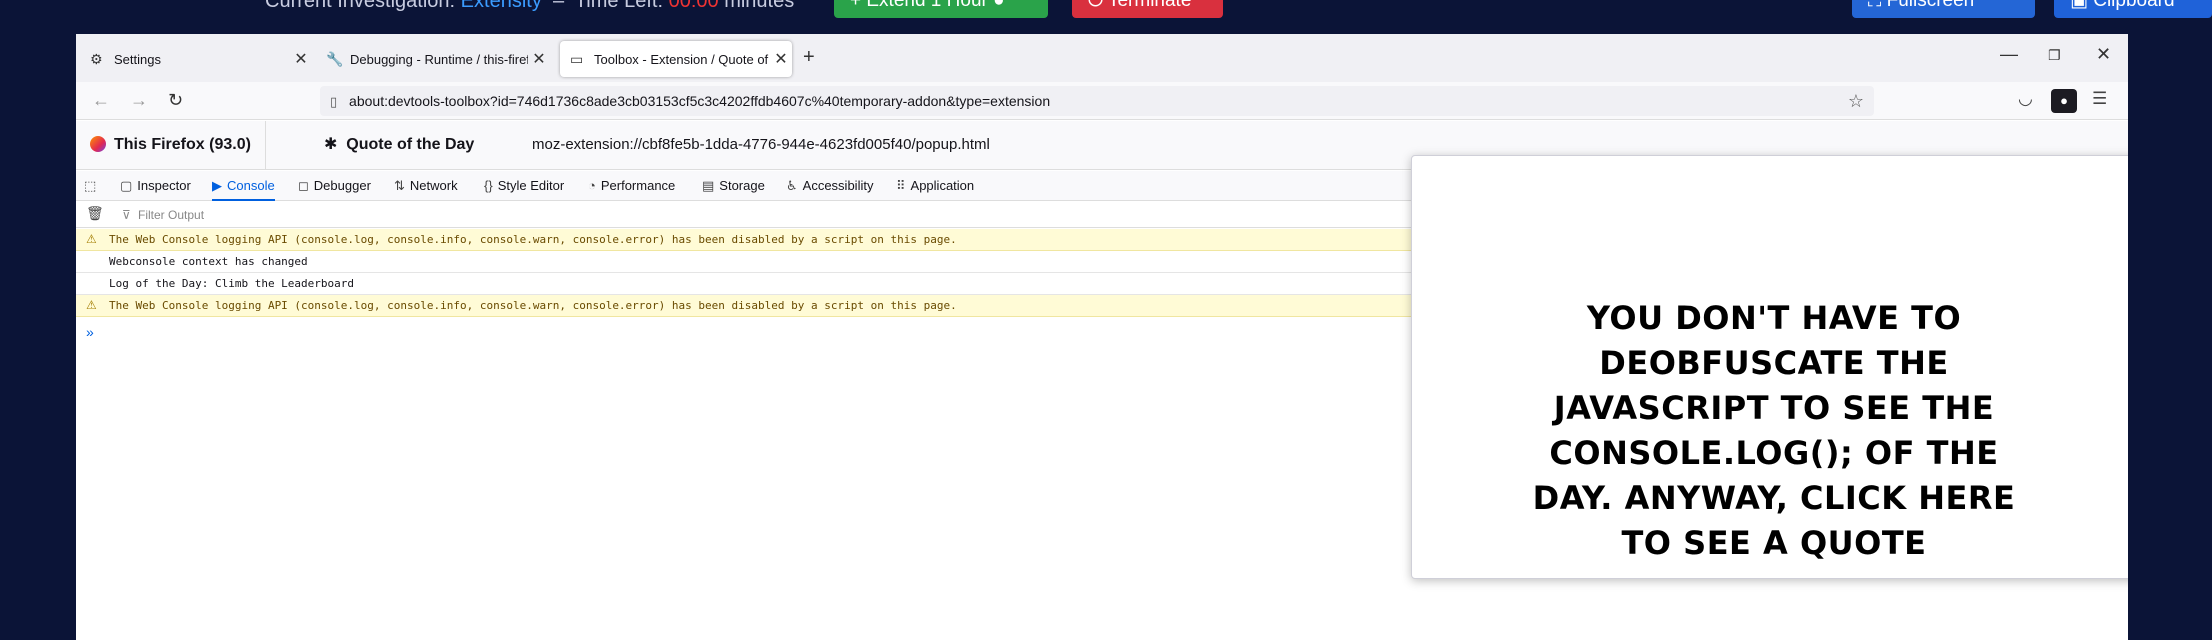 Image resolution: width=2212 pixels, height=640 pixels. I want to click on firefox-icon, so click(98, 144).